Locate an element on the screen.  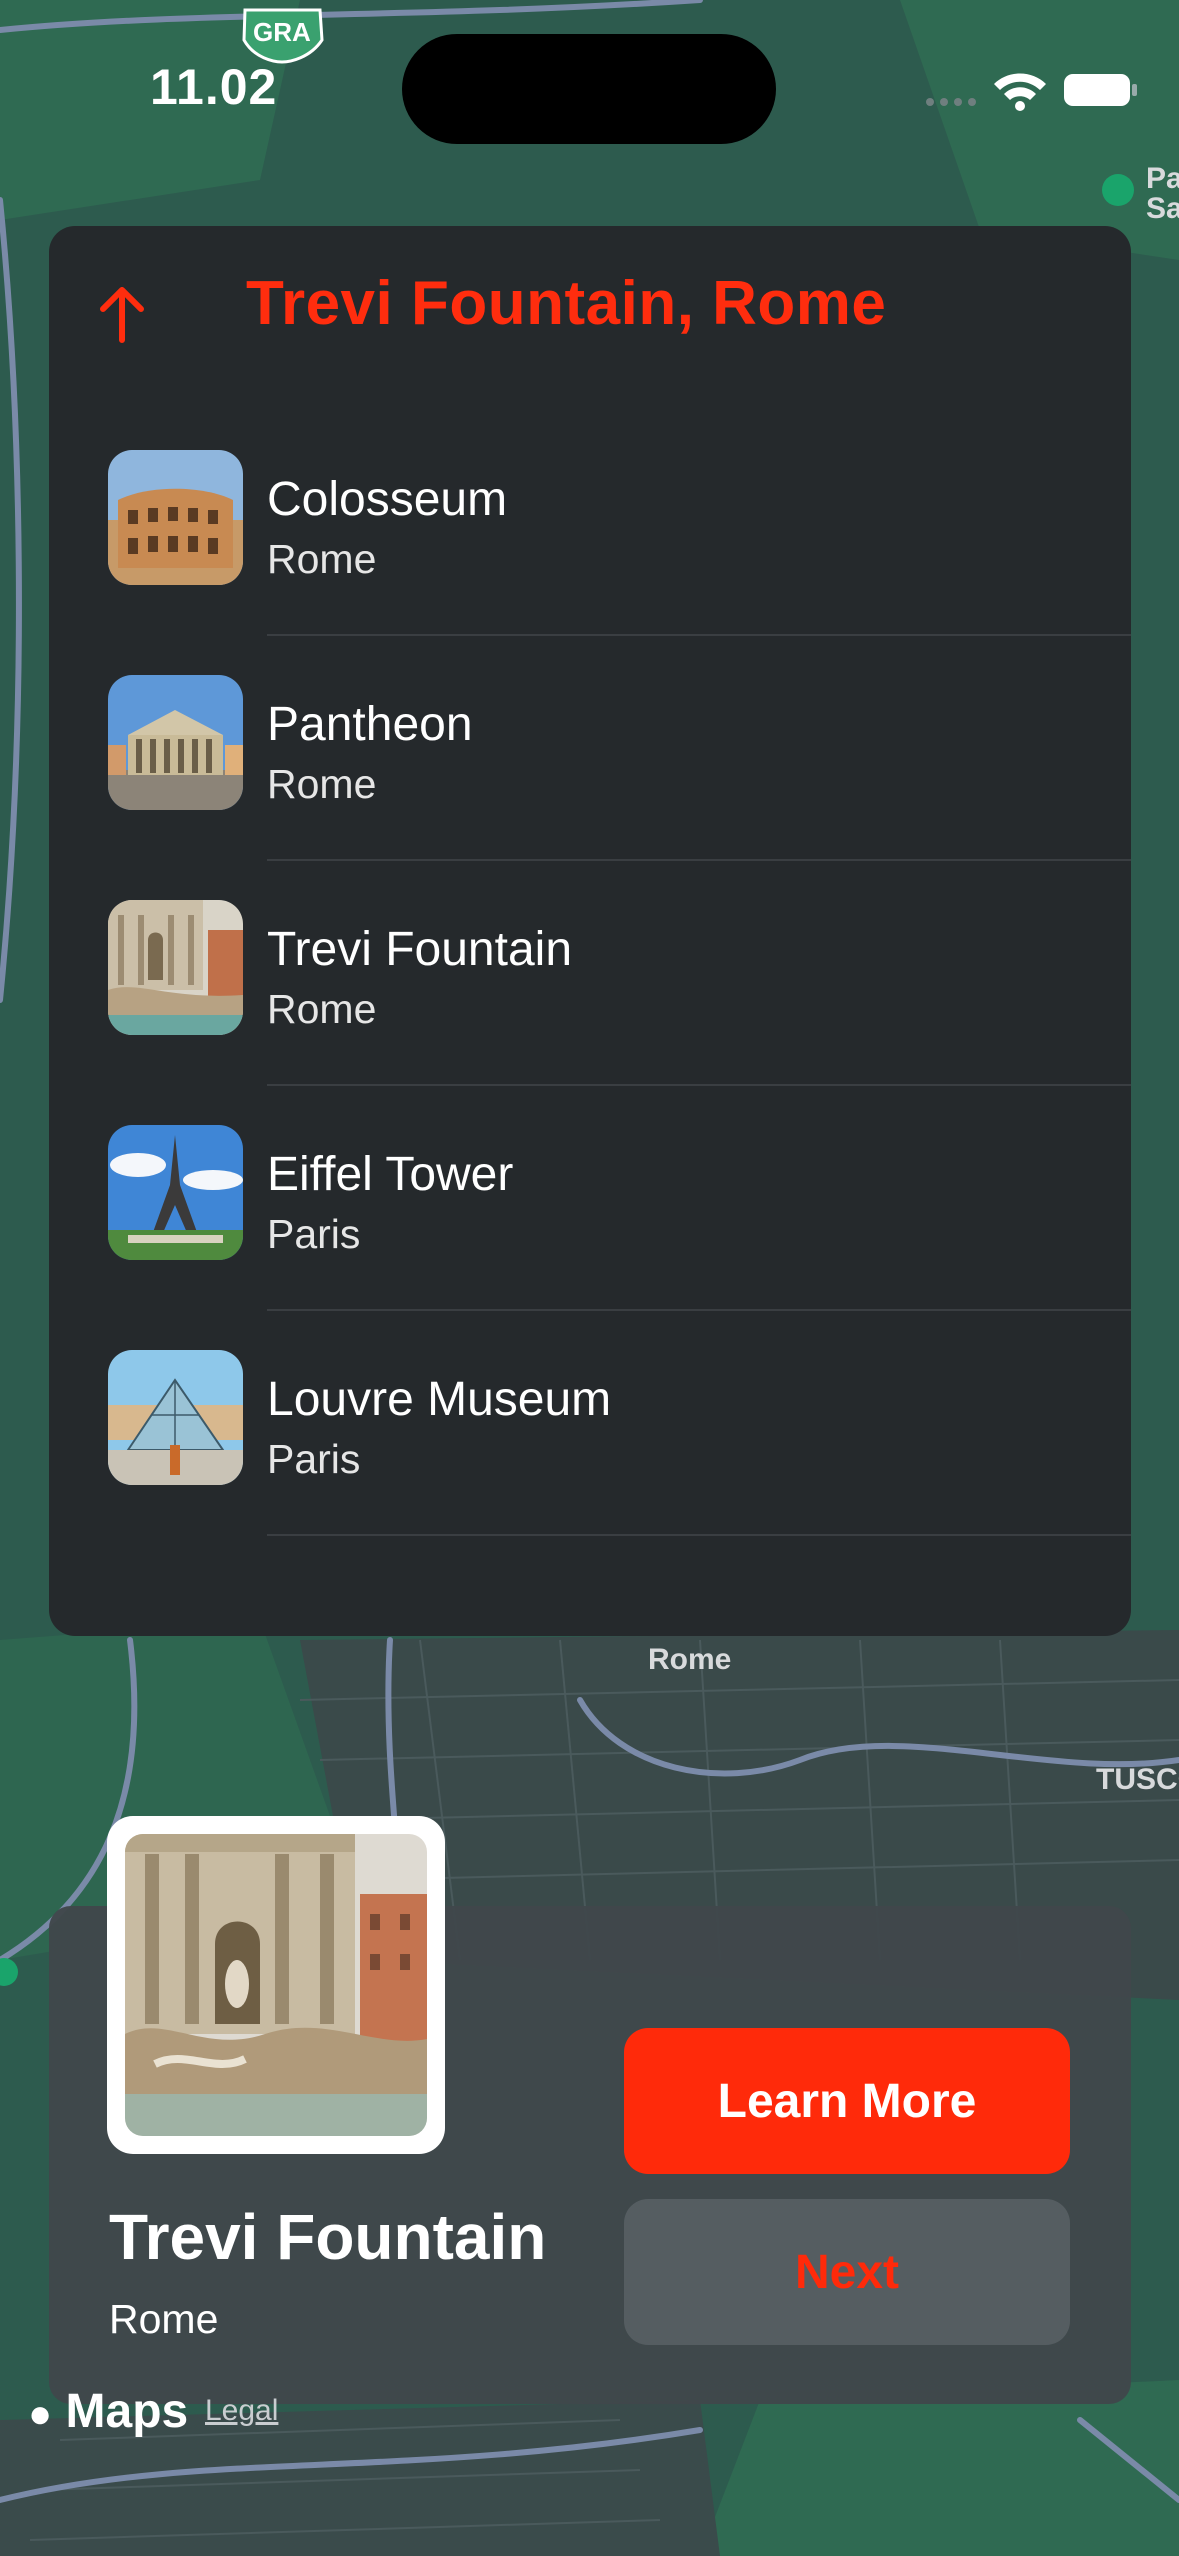
list-item-title: Trevi Fountain is located at coordinates (420, 949).